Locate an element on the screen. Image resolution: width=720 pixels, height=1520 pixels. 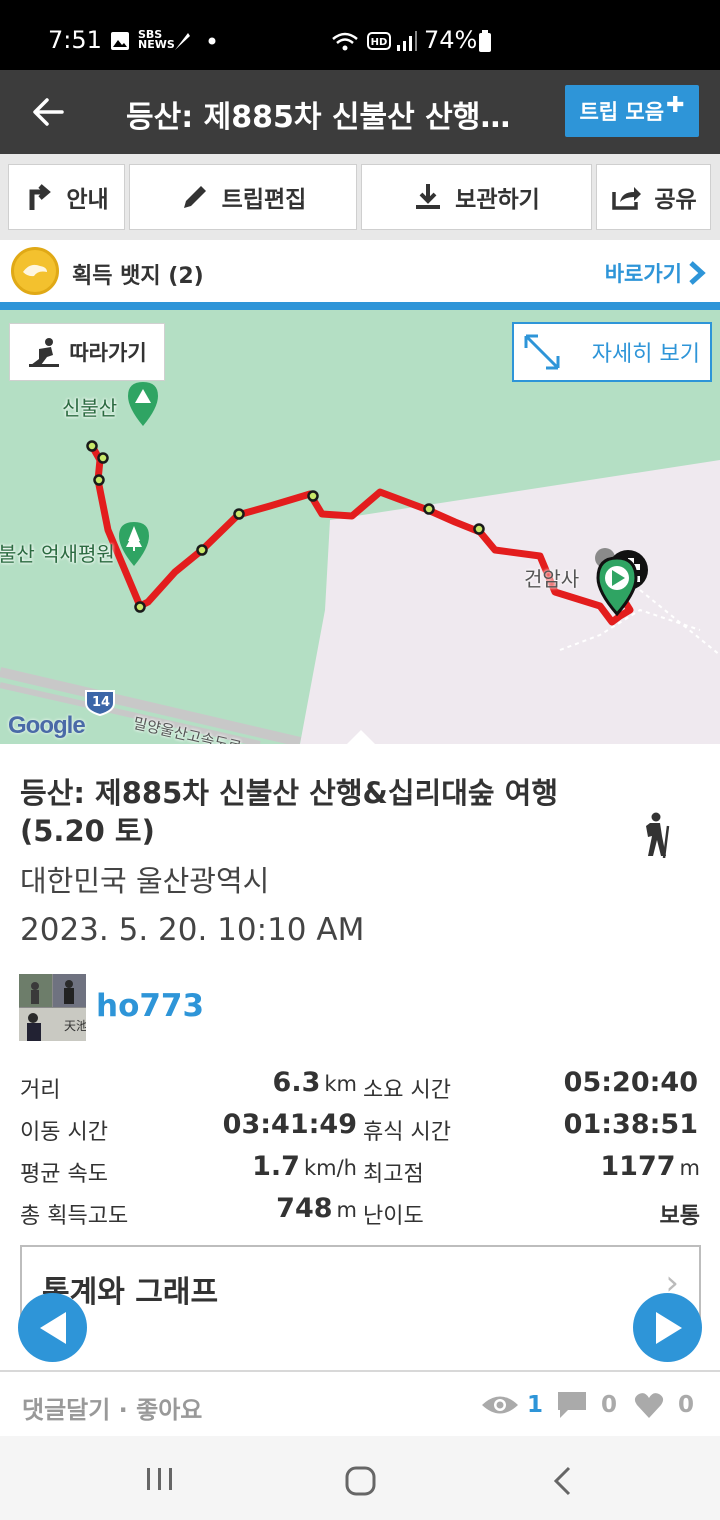
comment-count: 0 is located at coordinates (609, 1405).